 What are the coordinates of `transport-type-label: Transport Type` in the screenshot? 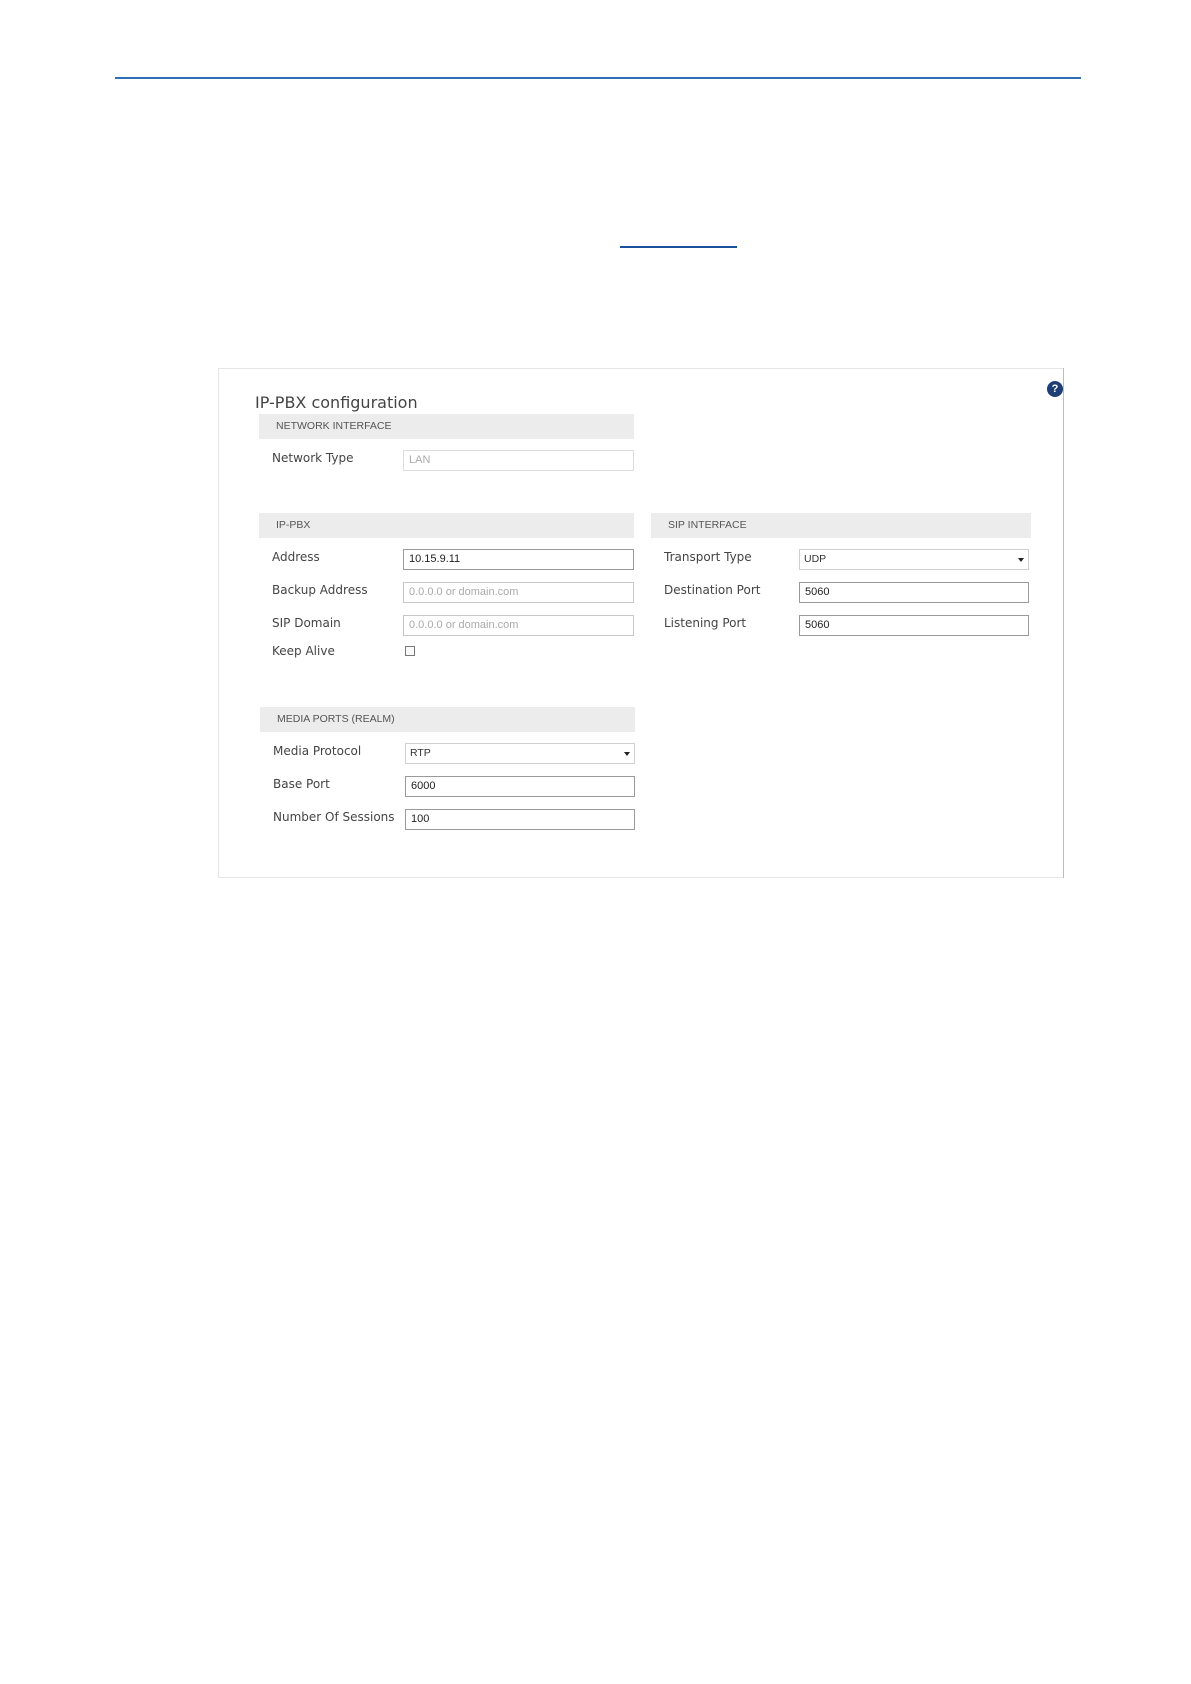 It's located at (708, 557).